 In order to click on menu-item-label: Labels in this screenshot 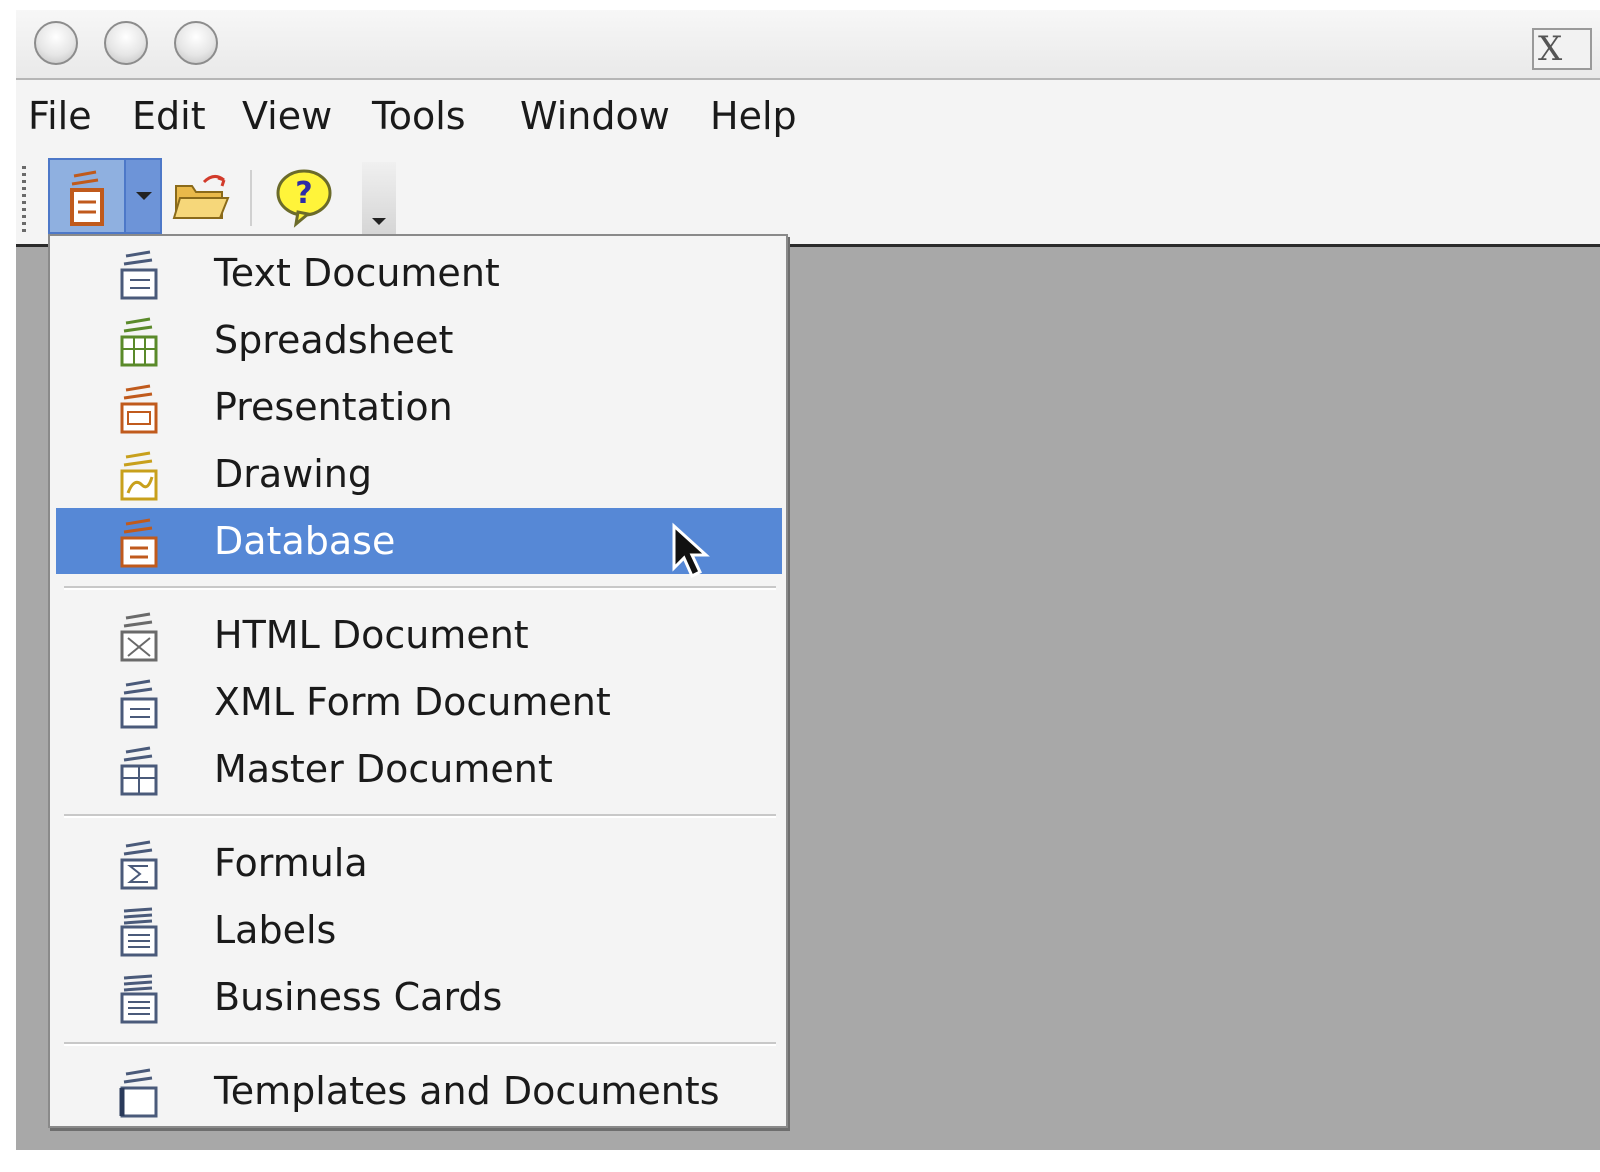, I will do `click(275, 930)`.